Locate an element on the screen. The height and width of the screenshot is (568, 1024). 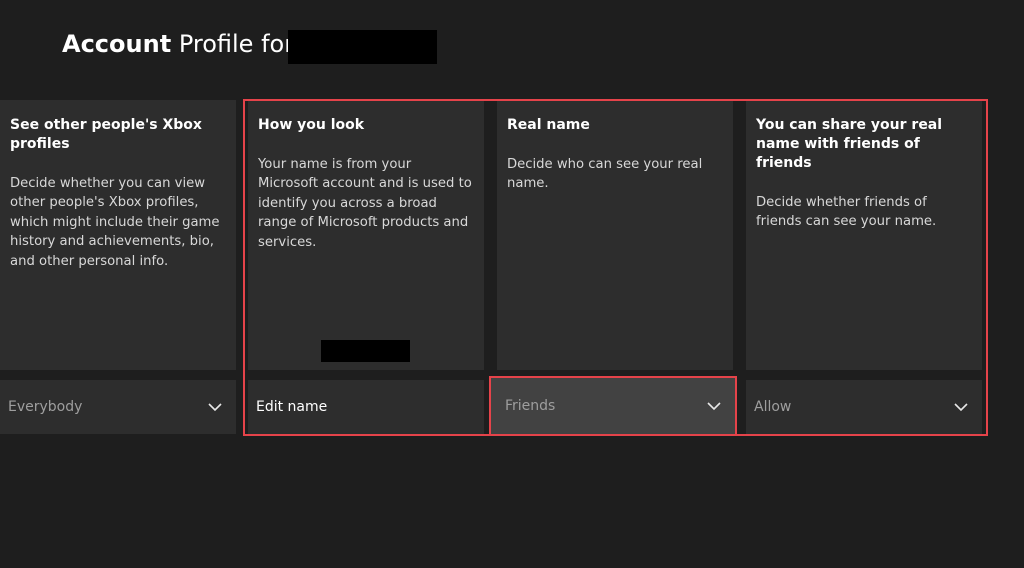
page-title-light: Profile for is located at coordinates (236, 44).